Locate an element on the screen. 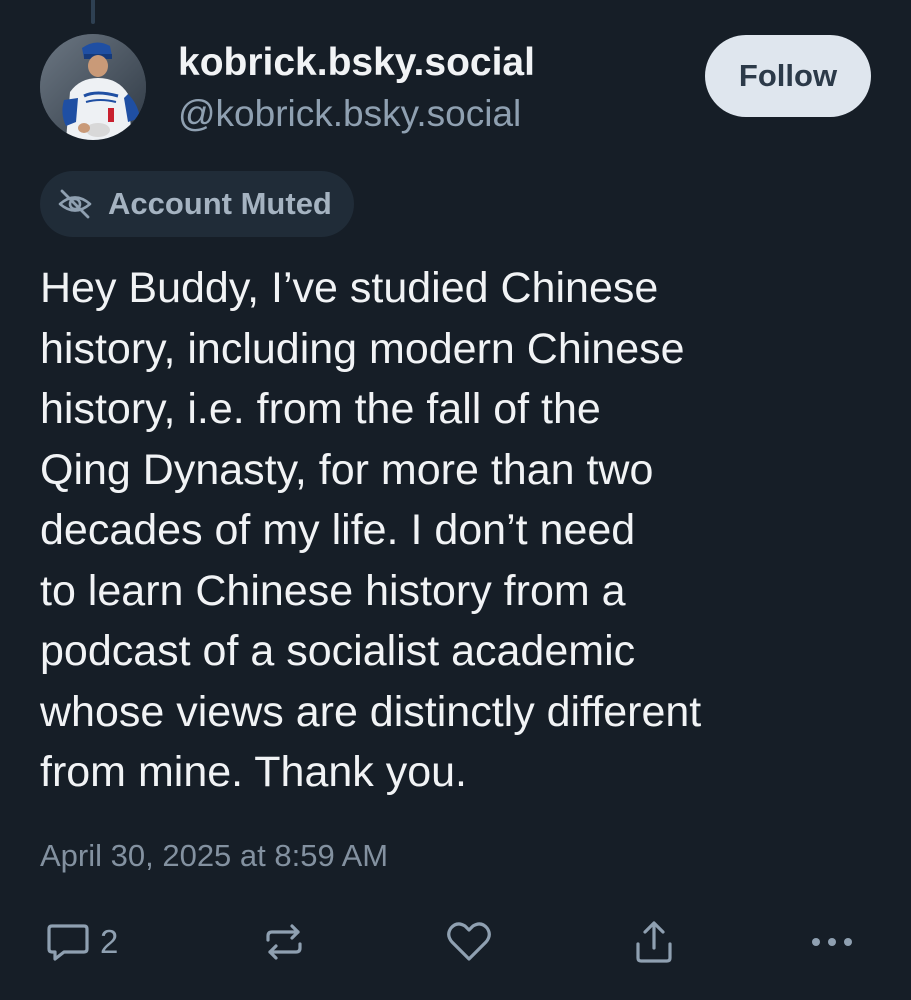 The width and height of the screenshot is (911, 1000). like-icon is located at coordinates (469, 941).